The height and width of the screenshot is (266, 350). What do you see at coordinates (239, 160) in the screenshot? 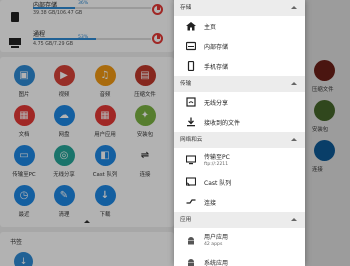
I see `drawer-item: 传输至PC ftp://:2211` at bounding box center [239, 160].